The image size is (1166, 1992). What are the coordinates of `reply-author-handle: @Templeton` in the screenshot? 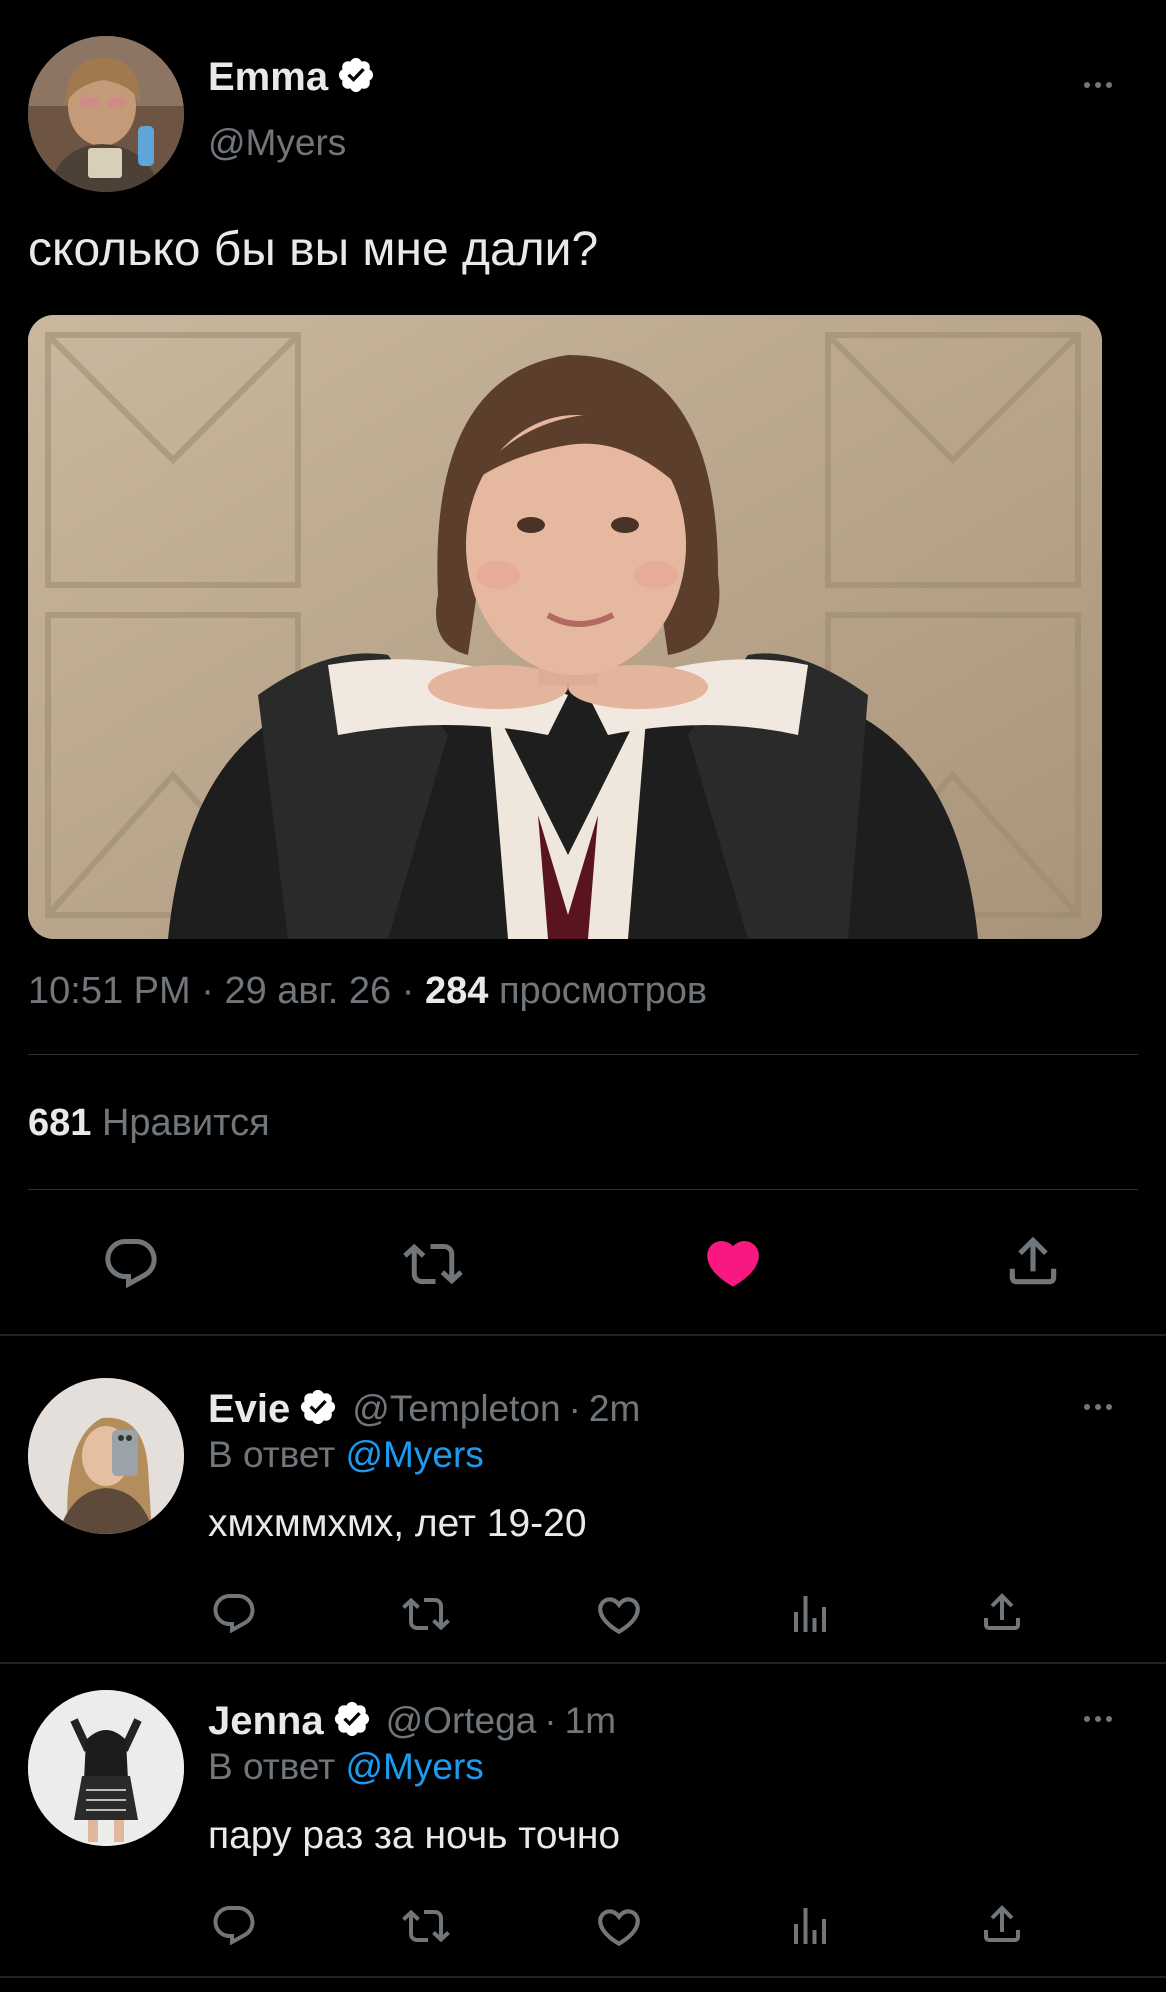 It's located at (456, 1409).